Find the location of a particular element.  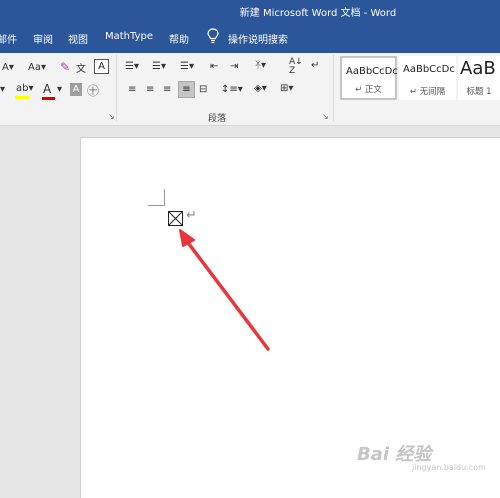

baidu-watermark-url: jingyan.baidu.com is located at coordinates (449, 467).